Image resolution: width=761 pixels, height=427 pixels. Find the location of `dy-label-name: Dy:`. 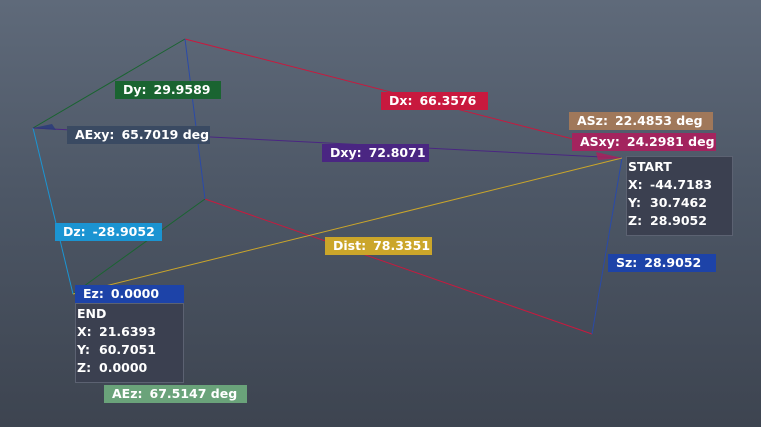

dy-label-name: Dy: is located at coordinates (135, 89).